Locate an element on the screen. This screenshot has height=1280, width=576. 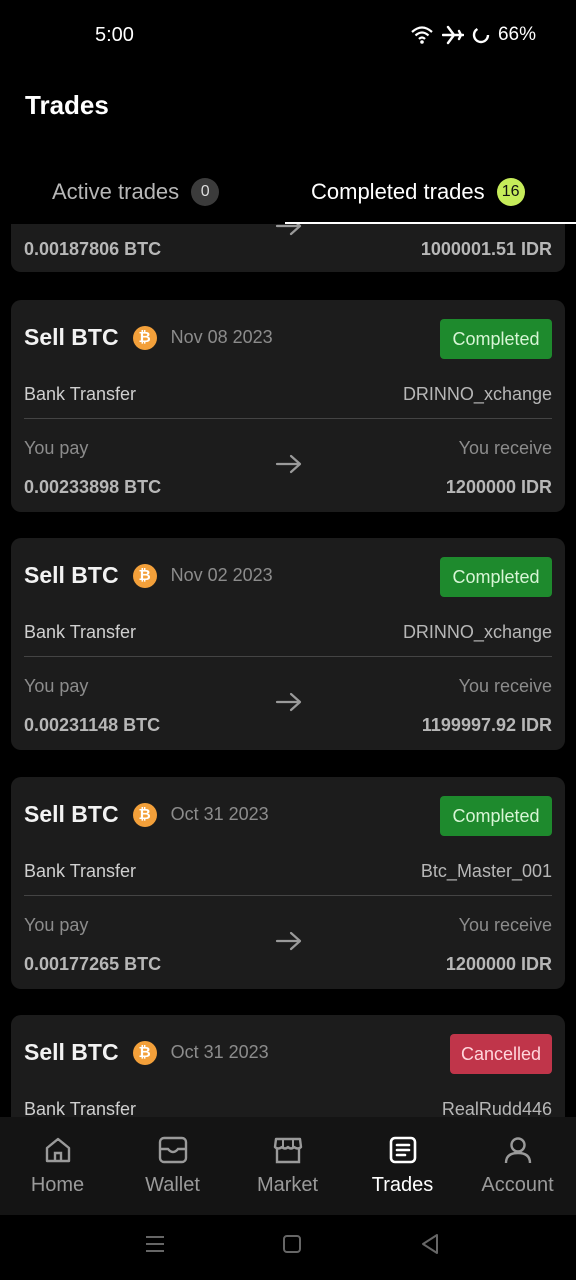
tab-completed-trades: Completed trades 16 is located at coordinates (418, 192).